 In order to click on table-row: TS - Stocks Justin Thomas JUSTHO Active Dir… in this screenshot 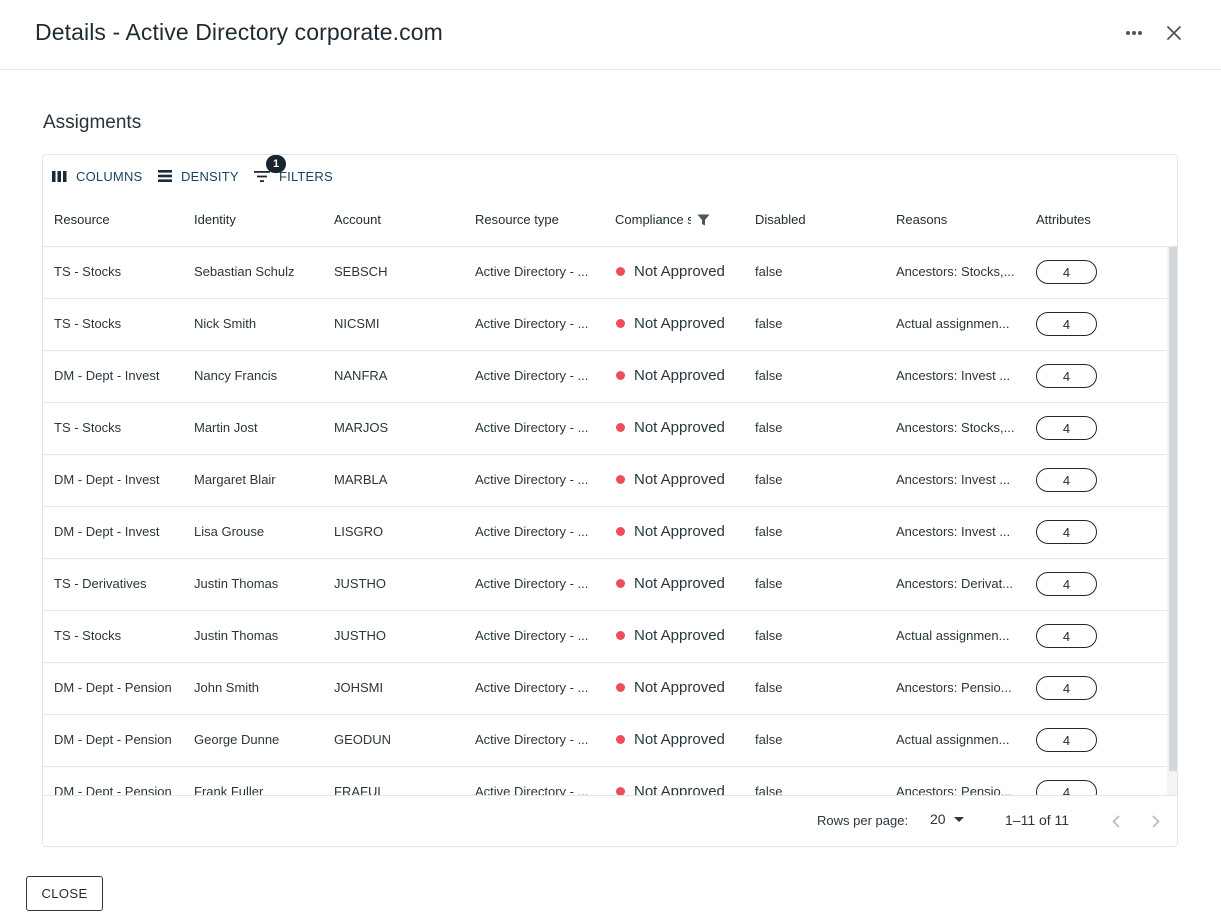, I will do `click(605, 637)`.